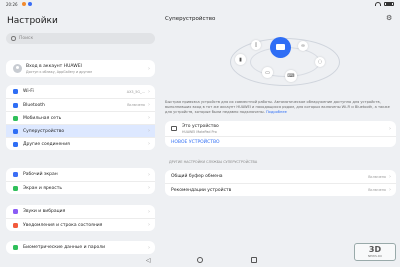 This screenshot has width=400, height=267. Describe the element at coordinates (26, 38) in the screenshot. I see `search-placeholder: Поиск` at that location.